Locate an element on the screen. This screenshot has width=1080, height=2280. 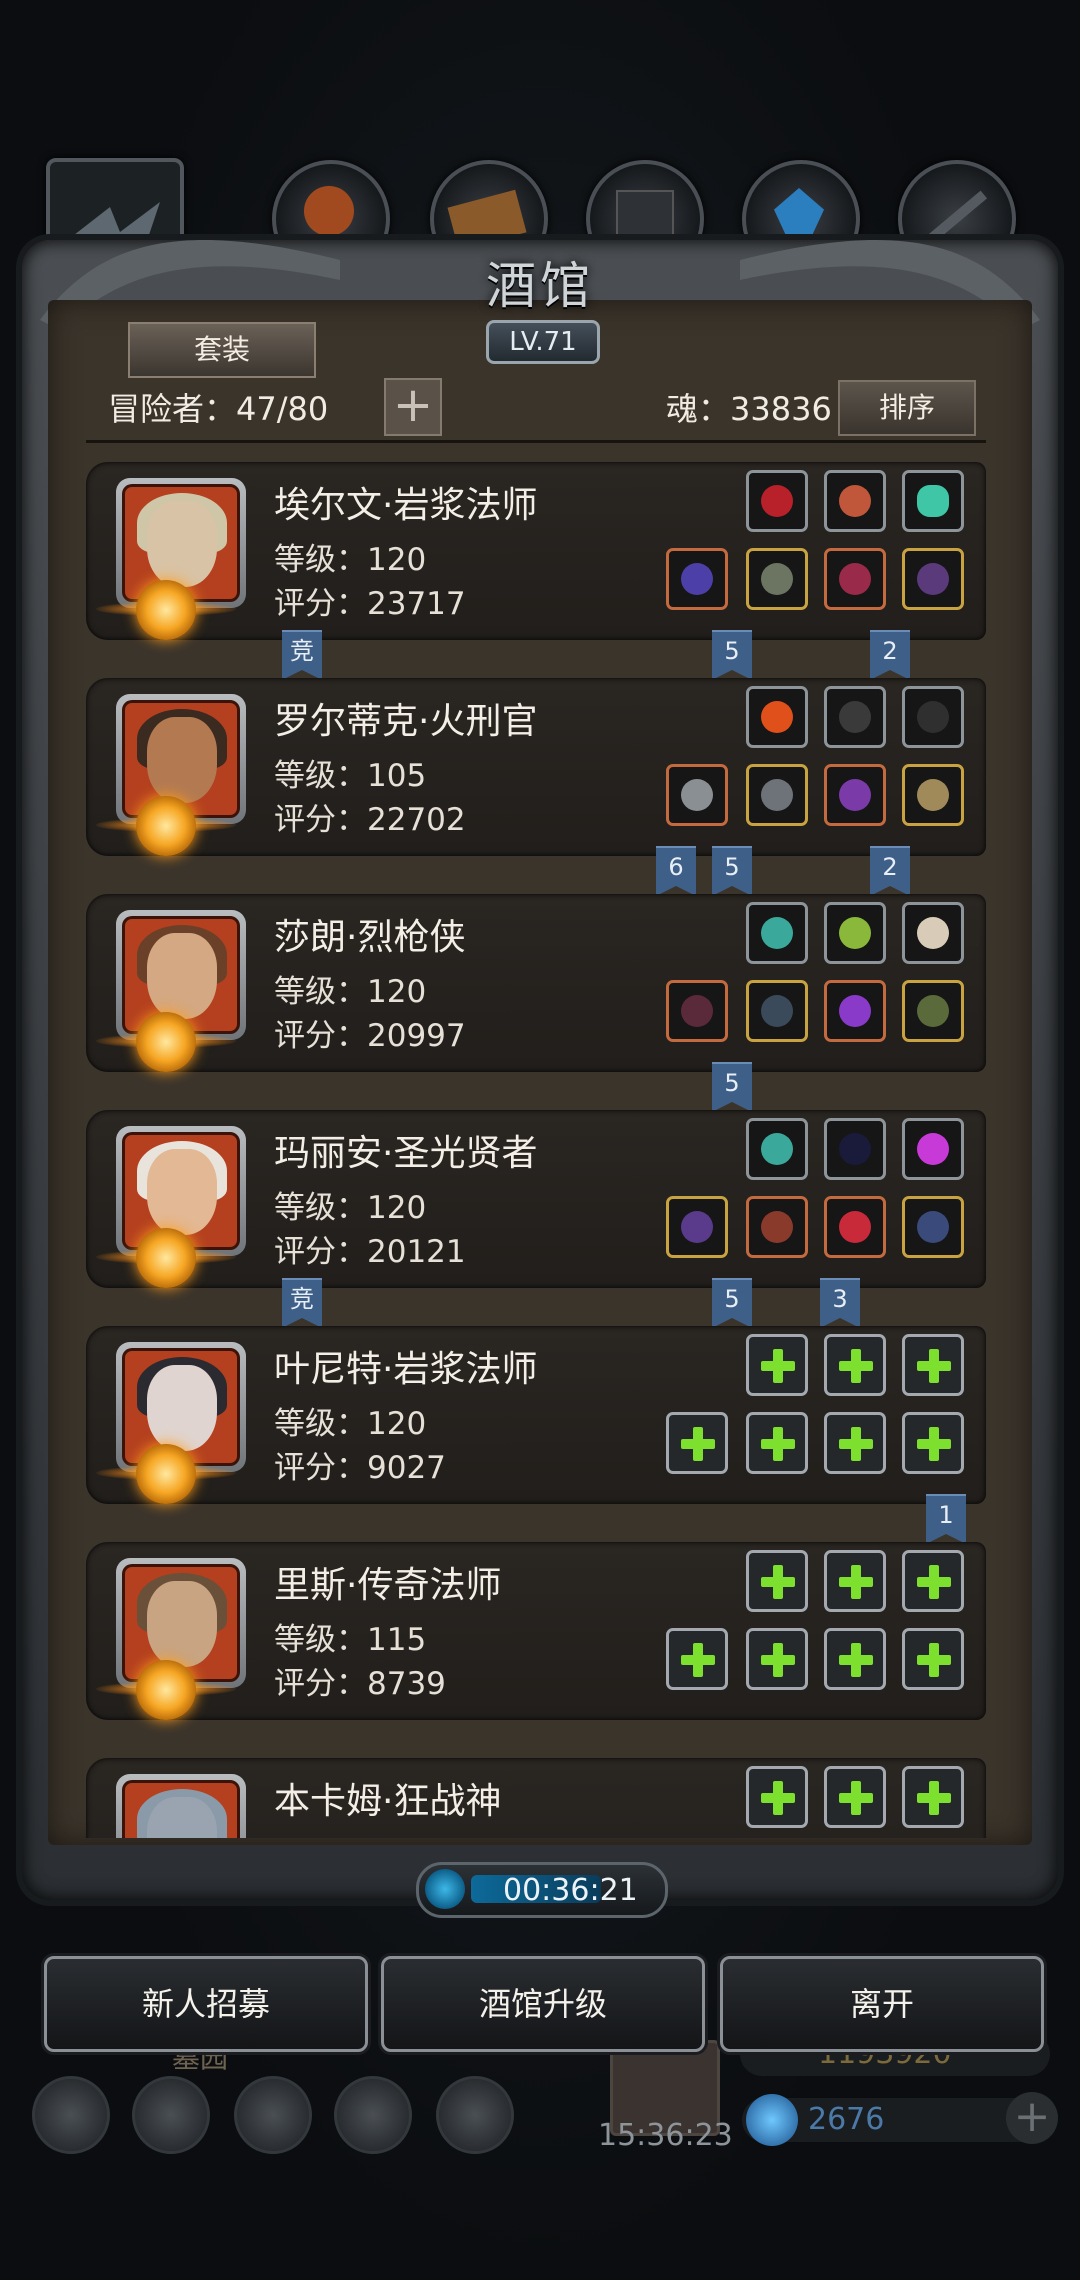
hero-card: 本卡姆·狂战神 is located at coordinates (536, 1798).